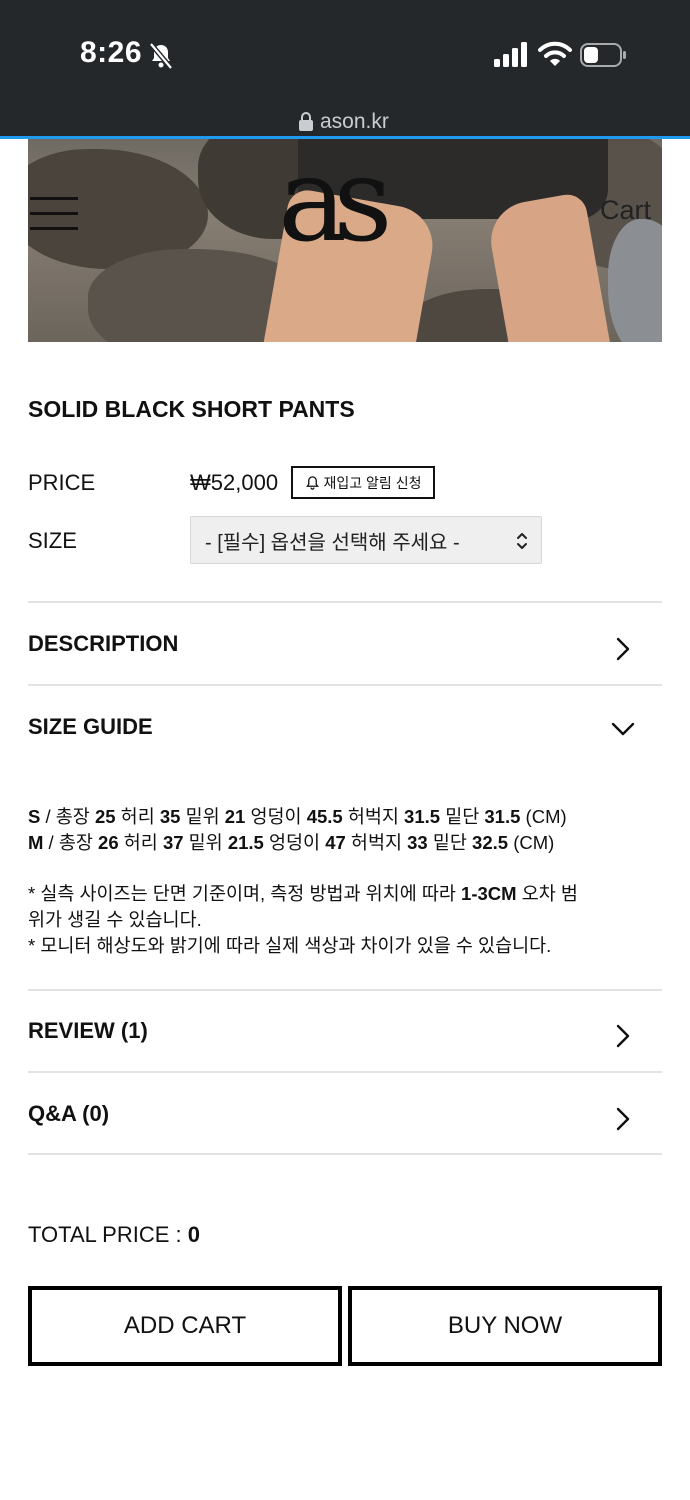  I want to click on buy-now-button: BUY NOW, so click(505, 1326).